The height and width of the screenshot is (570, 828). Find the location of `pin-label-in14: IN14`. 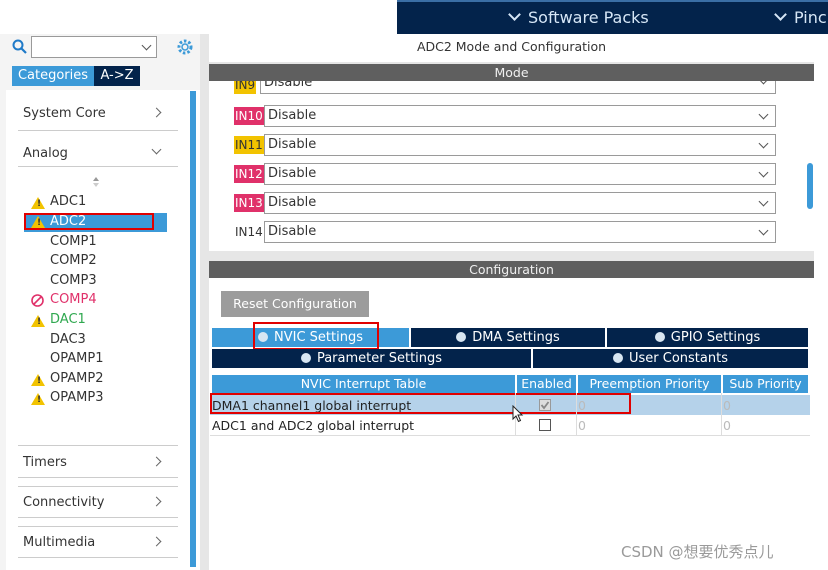

pin-label-in14: IN14 is located at coordinates (249, 232).